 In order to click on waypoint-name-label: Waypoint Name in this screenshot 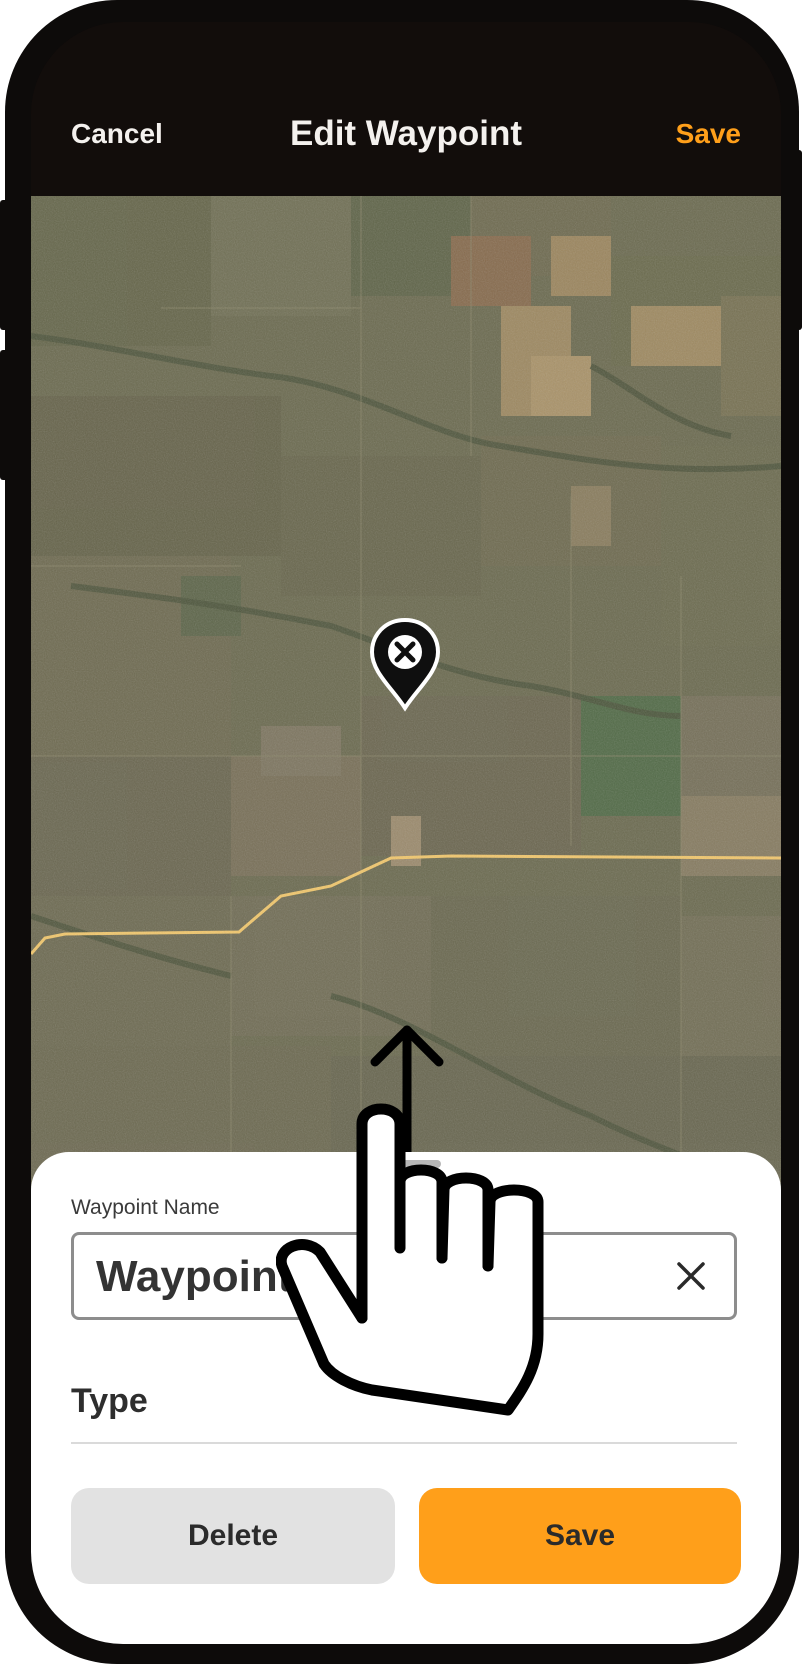, I will do `click(145, 1207)`.